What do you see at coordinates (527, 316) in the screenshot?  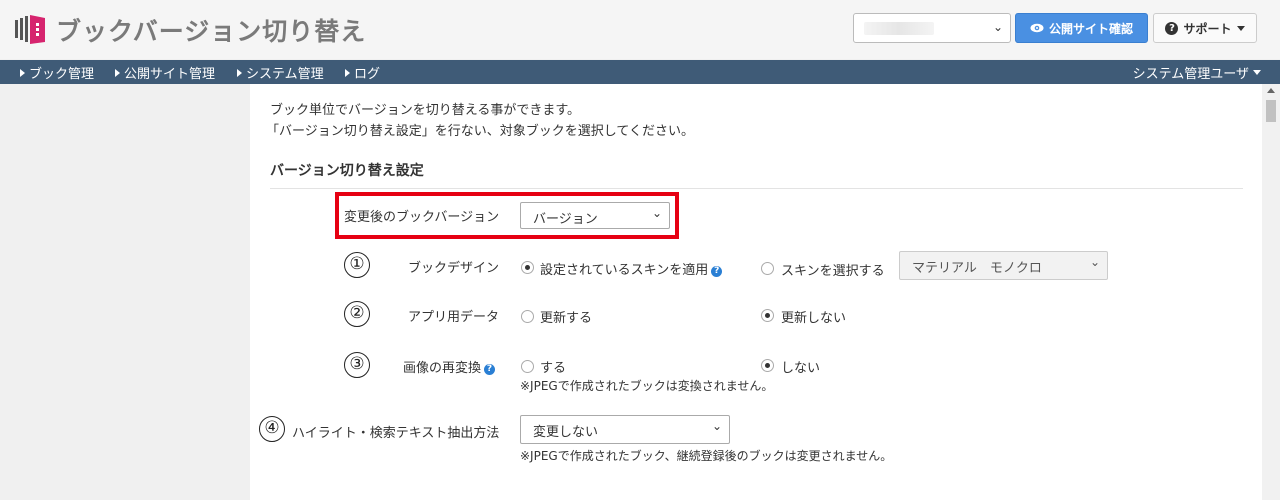 I see `appdata-update-radio` at bounding box center [527, 316].